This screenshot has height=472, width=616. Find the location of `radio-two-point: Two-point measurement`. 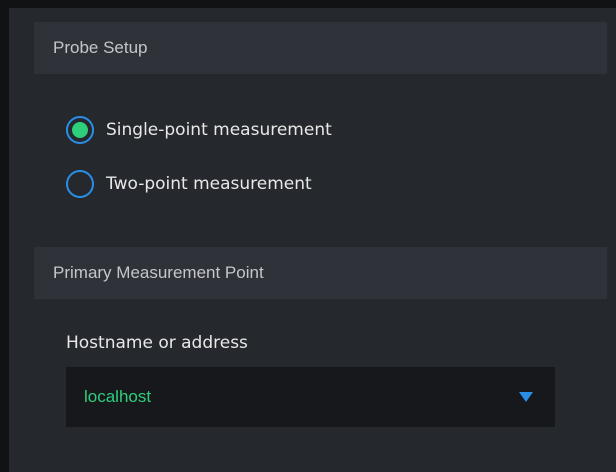

radio-two-point: Two-point measurement is located at coordinates (189, 184).